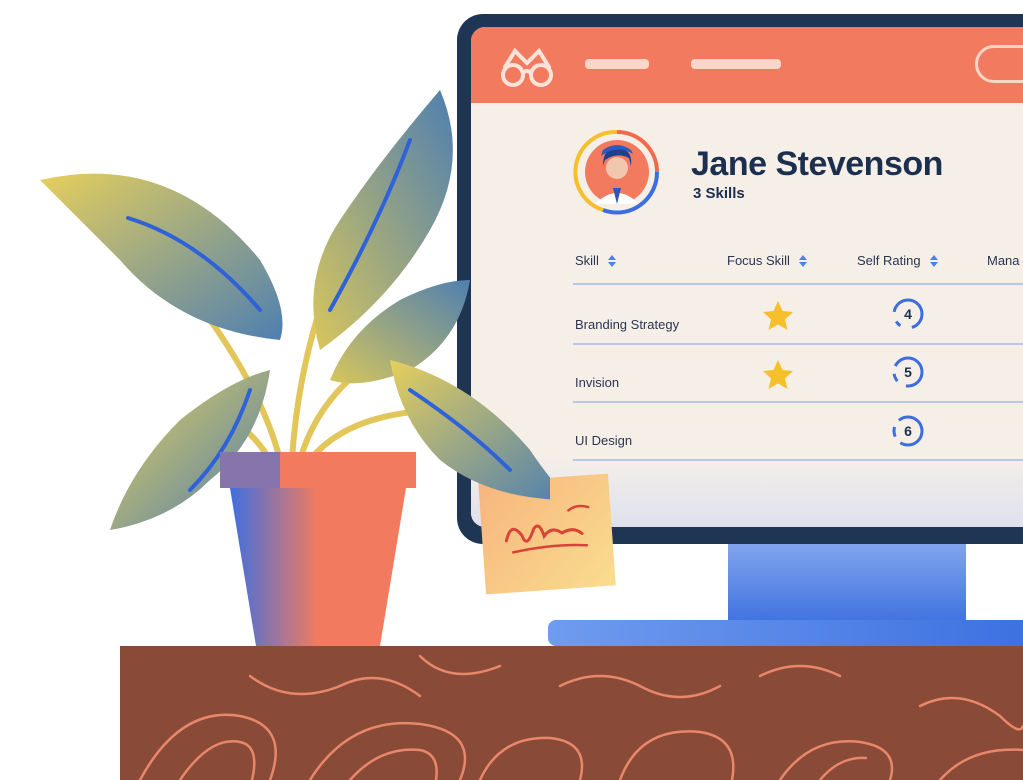 This screenshot has width=1023, height=780. What do you see at coordinates (785, 633) in the screenshot?
I see `monitor-stand-base` at bounding box center [785, 633].